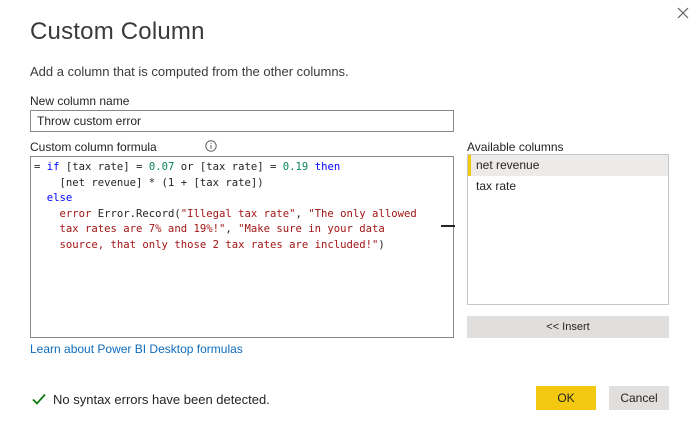  What do you see at coordinates (566, 398) in the screenshot?
I see `ok-button: OK` at bounding box center [566, 398].